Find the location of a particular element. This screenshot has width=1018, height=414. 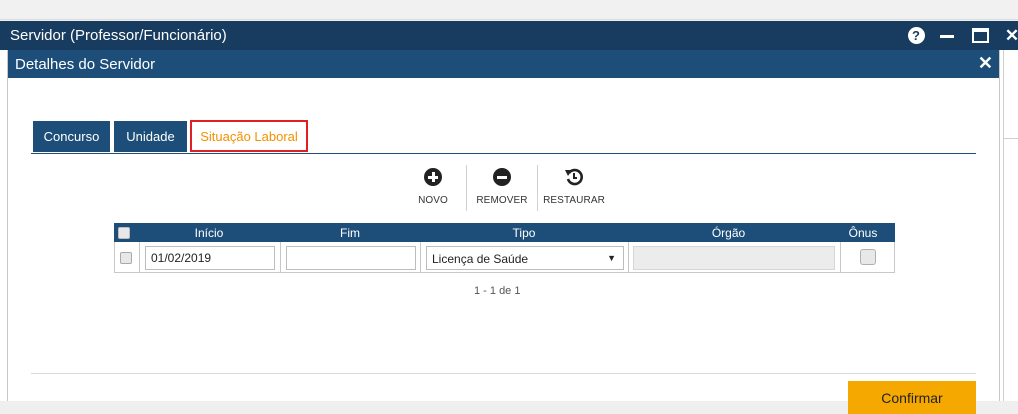

plus-circle-icon is located at coordinates (433, 177).